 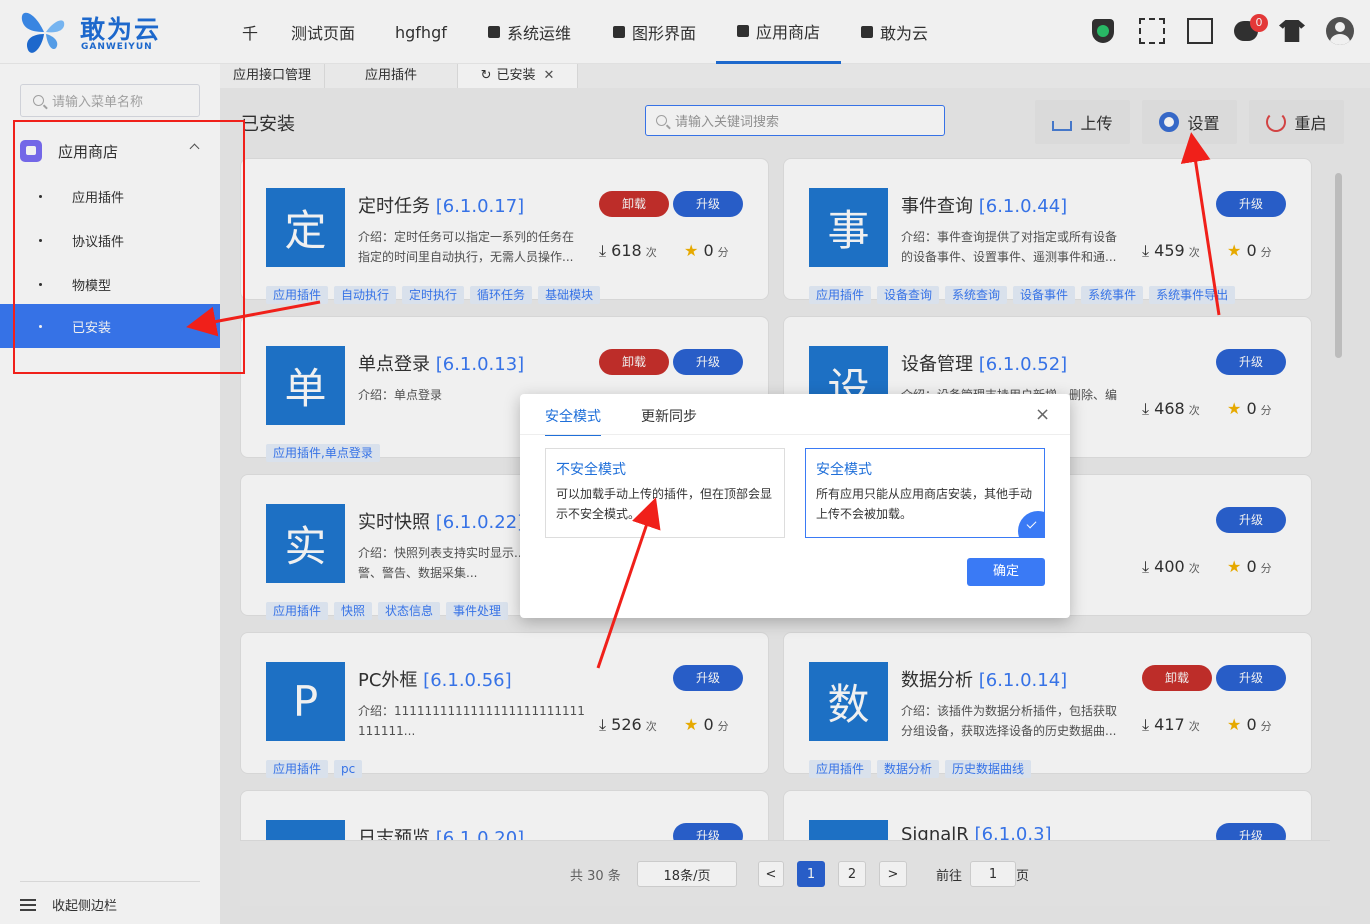 What do you see at coordinates (628, 583) in the screenshot?
I see `arrow-to-unsafe-mode` at bounding box center [628, 583].